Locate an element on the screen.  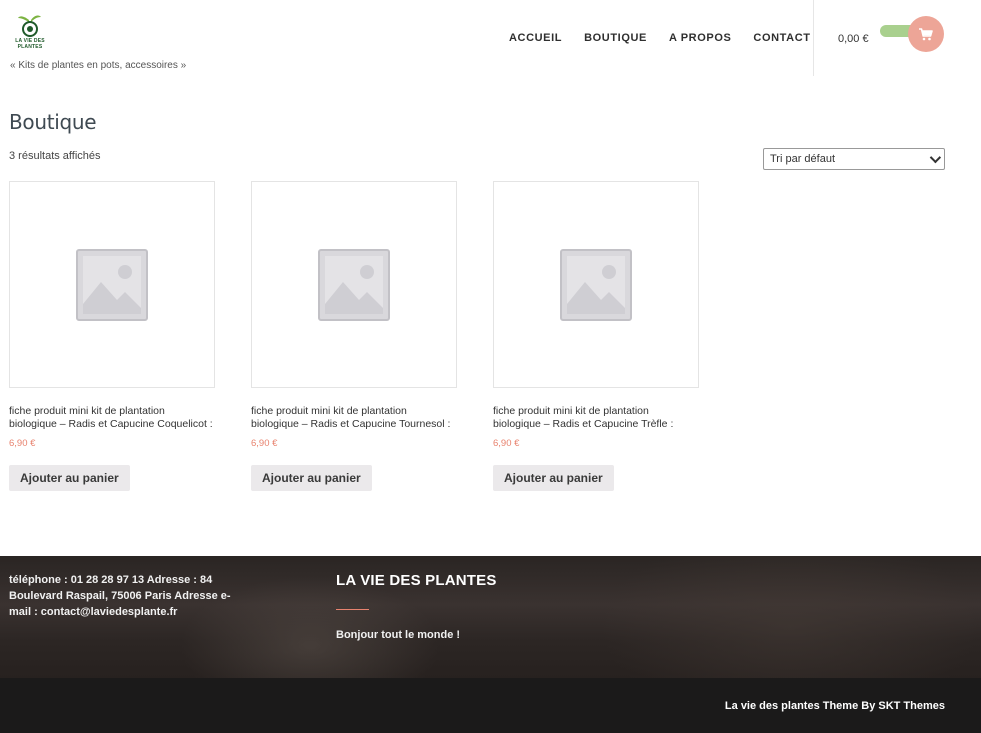
nav-item-a-propos: A PROPOS is located at coordinates (700, 38).